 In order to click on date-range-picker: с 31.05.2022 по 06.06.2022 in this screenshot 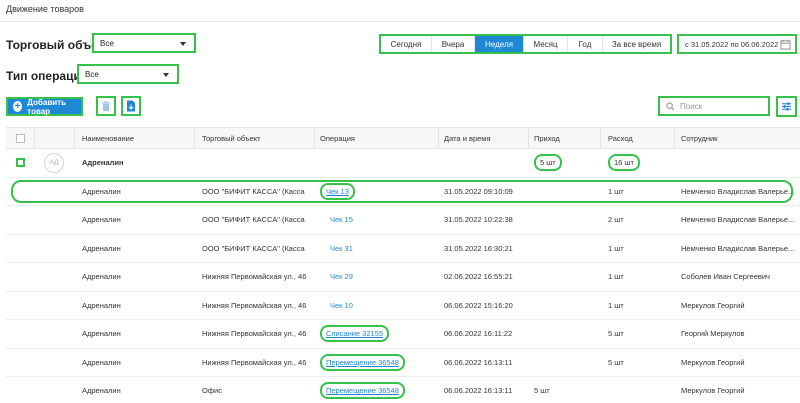, I will do `click(737, 44)`.